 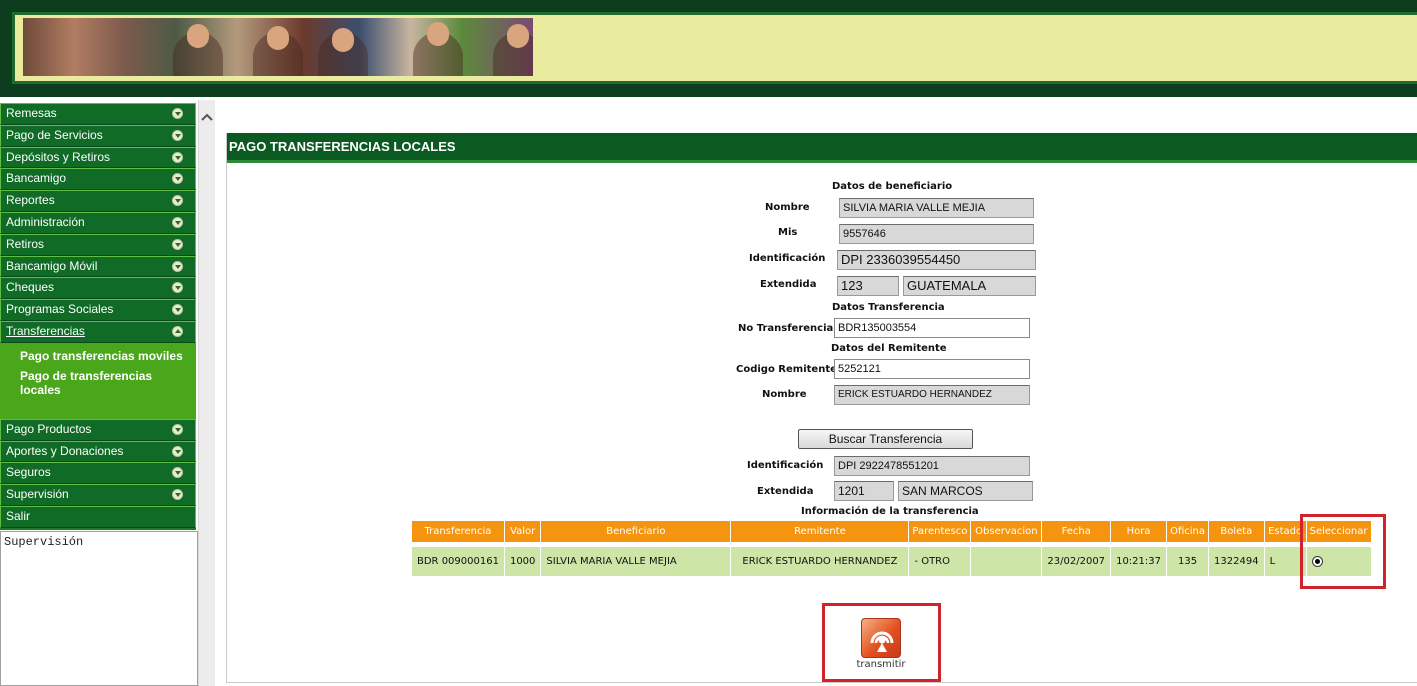 What do you see at coordinates (787, 207) in the screenshot?
I see `label-nombre: Nombre` at bounding box center [787, 207].